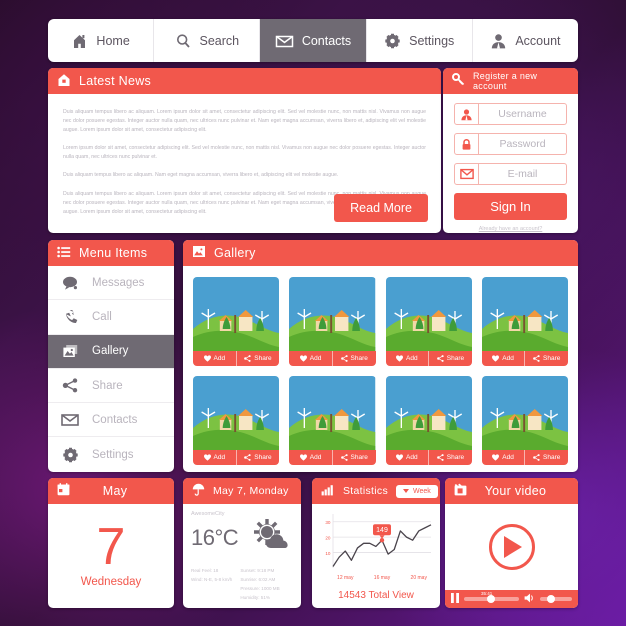  What do you see at coordinates (428, 314) in the screenshot?
I see `landscape-illustration` at bounding box center [428, 314].